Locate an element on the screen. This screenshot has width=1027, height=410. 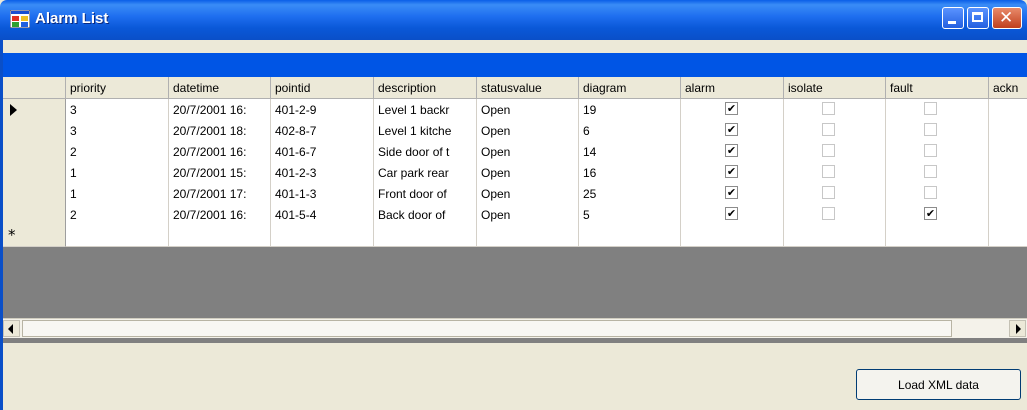
scroll-thumb is located at coordinates (487, 328).